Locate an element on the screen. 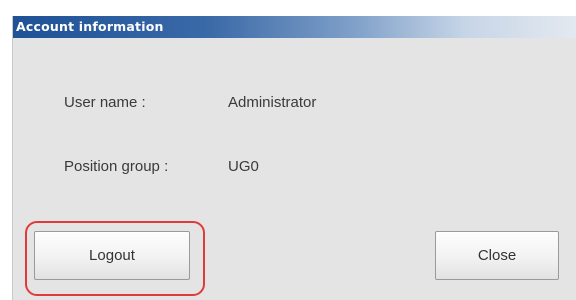 This screenshot has width=576, height=300. logout-button: Logout is located at coordinates (112, 255).